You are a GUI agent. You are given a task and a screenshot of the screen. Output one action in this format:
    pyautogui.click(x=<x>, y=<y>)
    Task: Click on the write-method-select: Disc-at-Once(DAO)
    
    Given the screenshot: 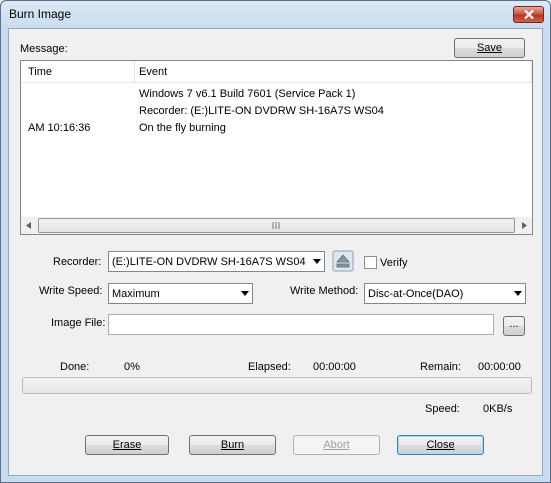 What is the action you would take?
    pyautogui.click(x=445, y=293)
    